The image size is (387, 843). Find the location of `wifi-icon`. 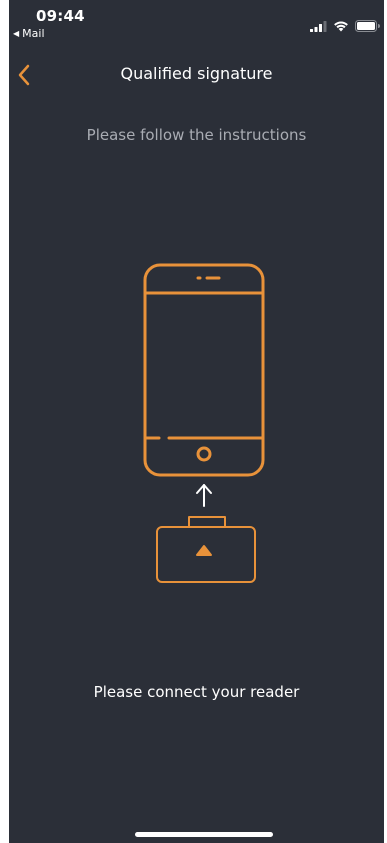

wifi-icon is located at coordinates (341, 26).